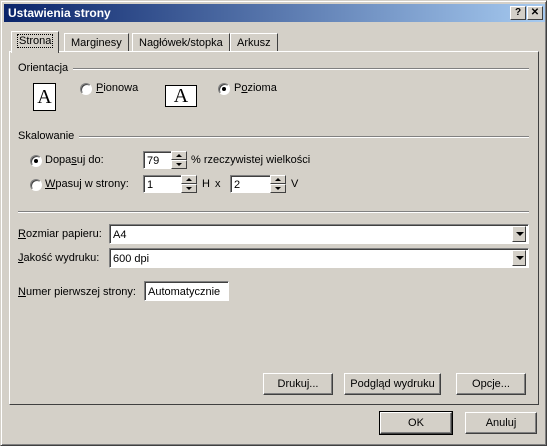 The width and height of the screenshot is (547, 446). What do you see at coordinates (262, 88) in the screenshot?
I see `label-text: zioma` at bounding box center [262, 88].